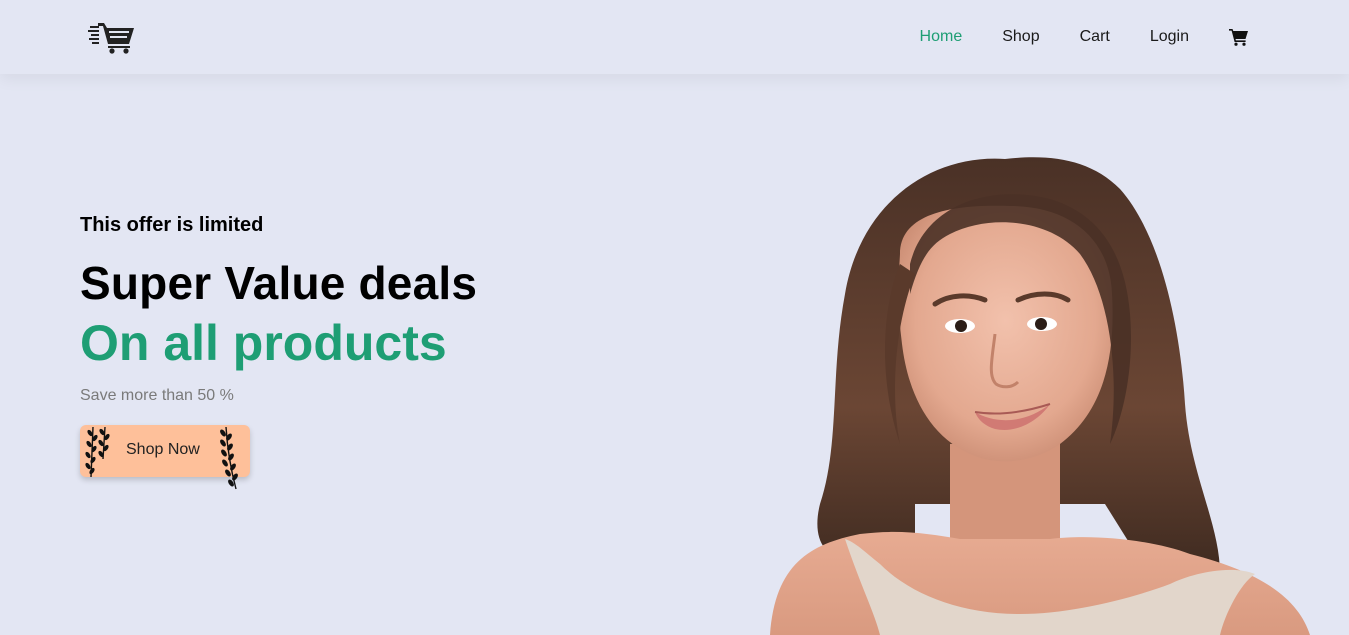  Describe the element at coordinates (1064, 37) in the screenshot. I see `main-nav: Home Shop Cart Login` at that location.